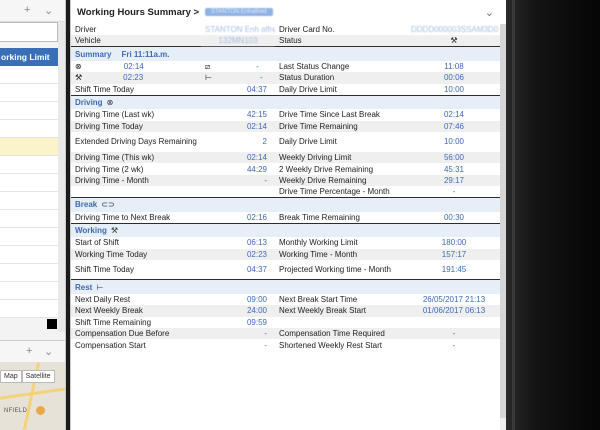 The height and width of the screenshot is (430, 600). Describe the element at coordinates (238, 243) in the screenshot. I see `row-value: 06:13` at that location.